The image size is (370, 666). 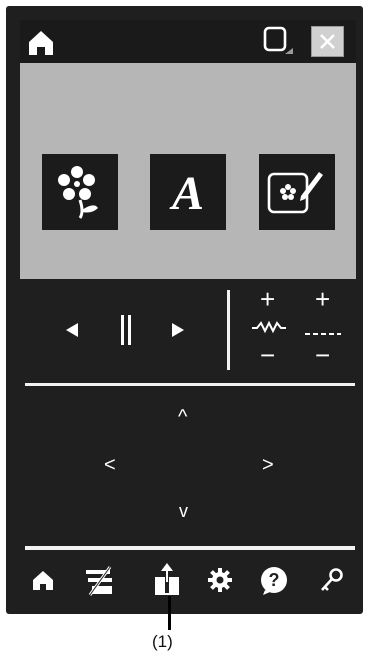 I want to click on flower-pattern-tile, so click(x=80, y=192).